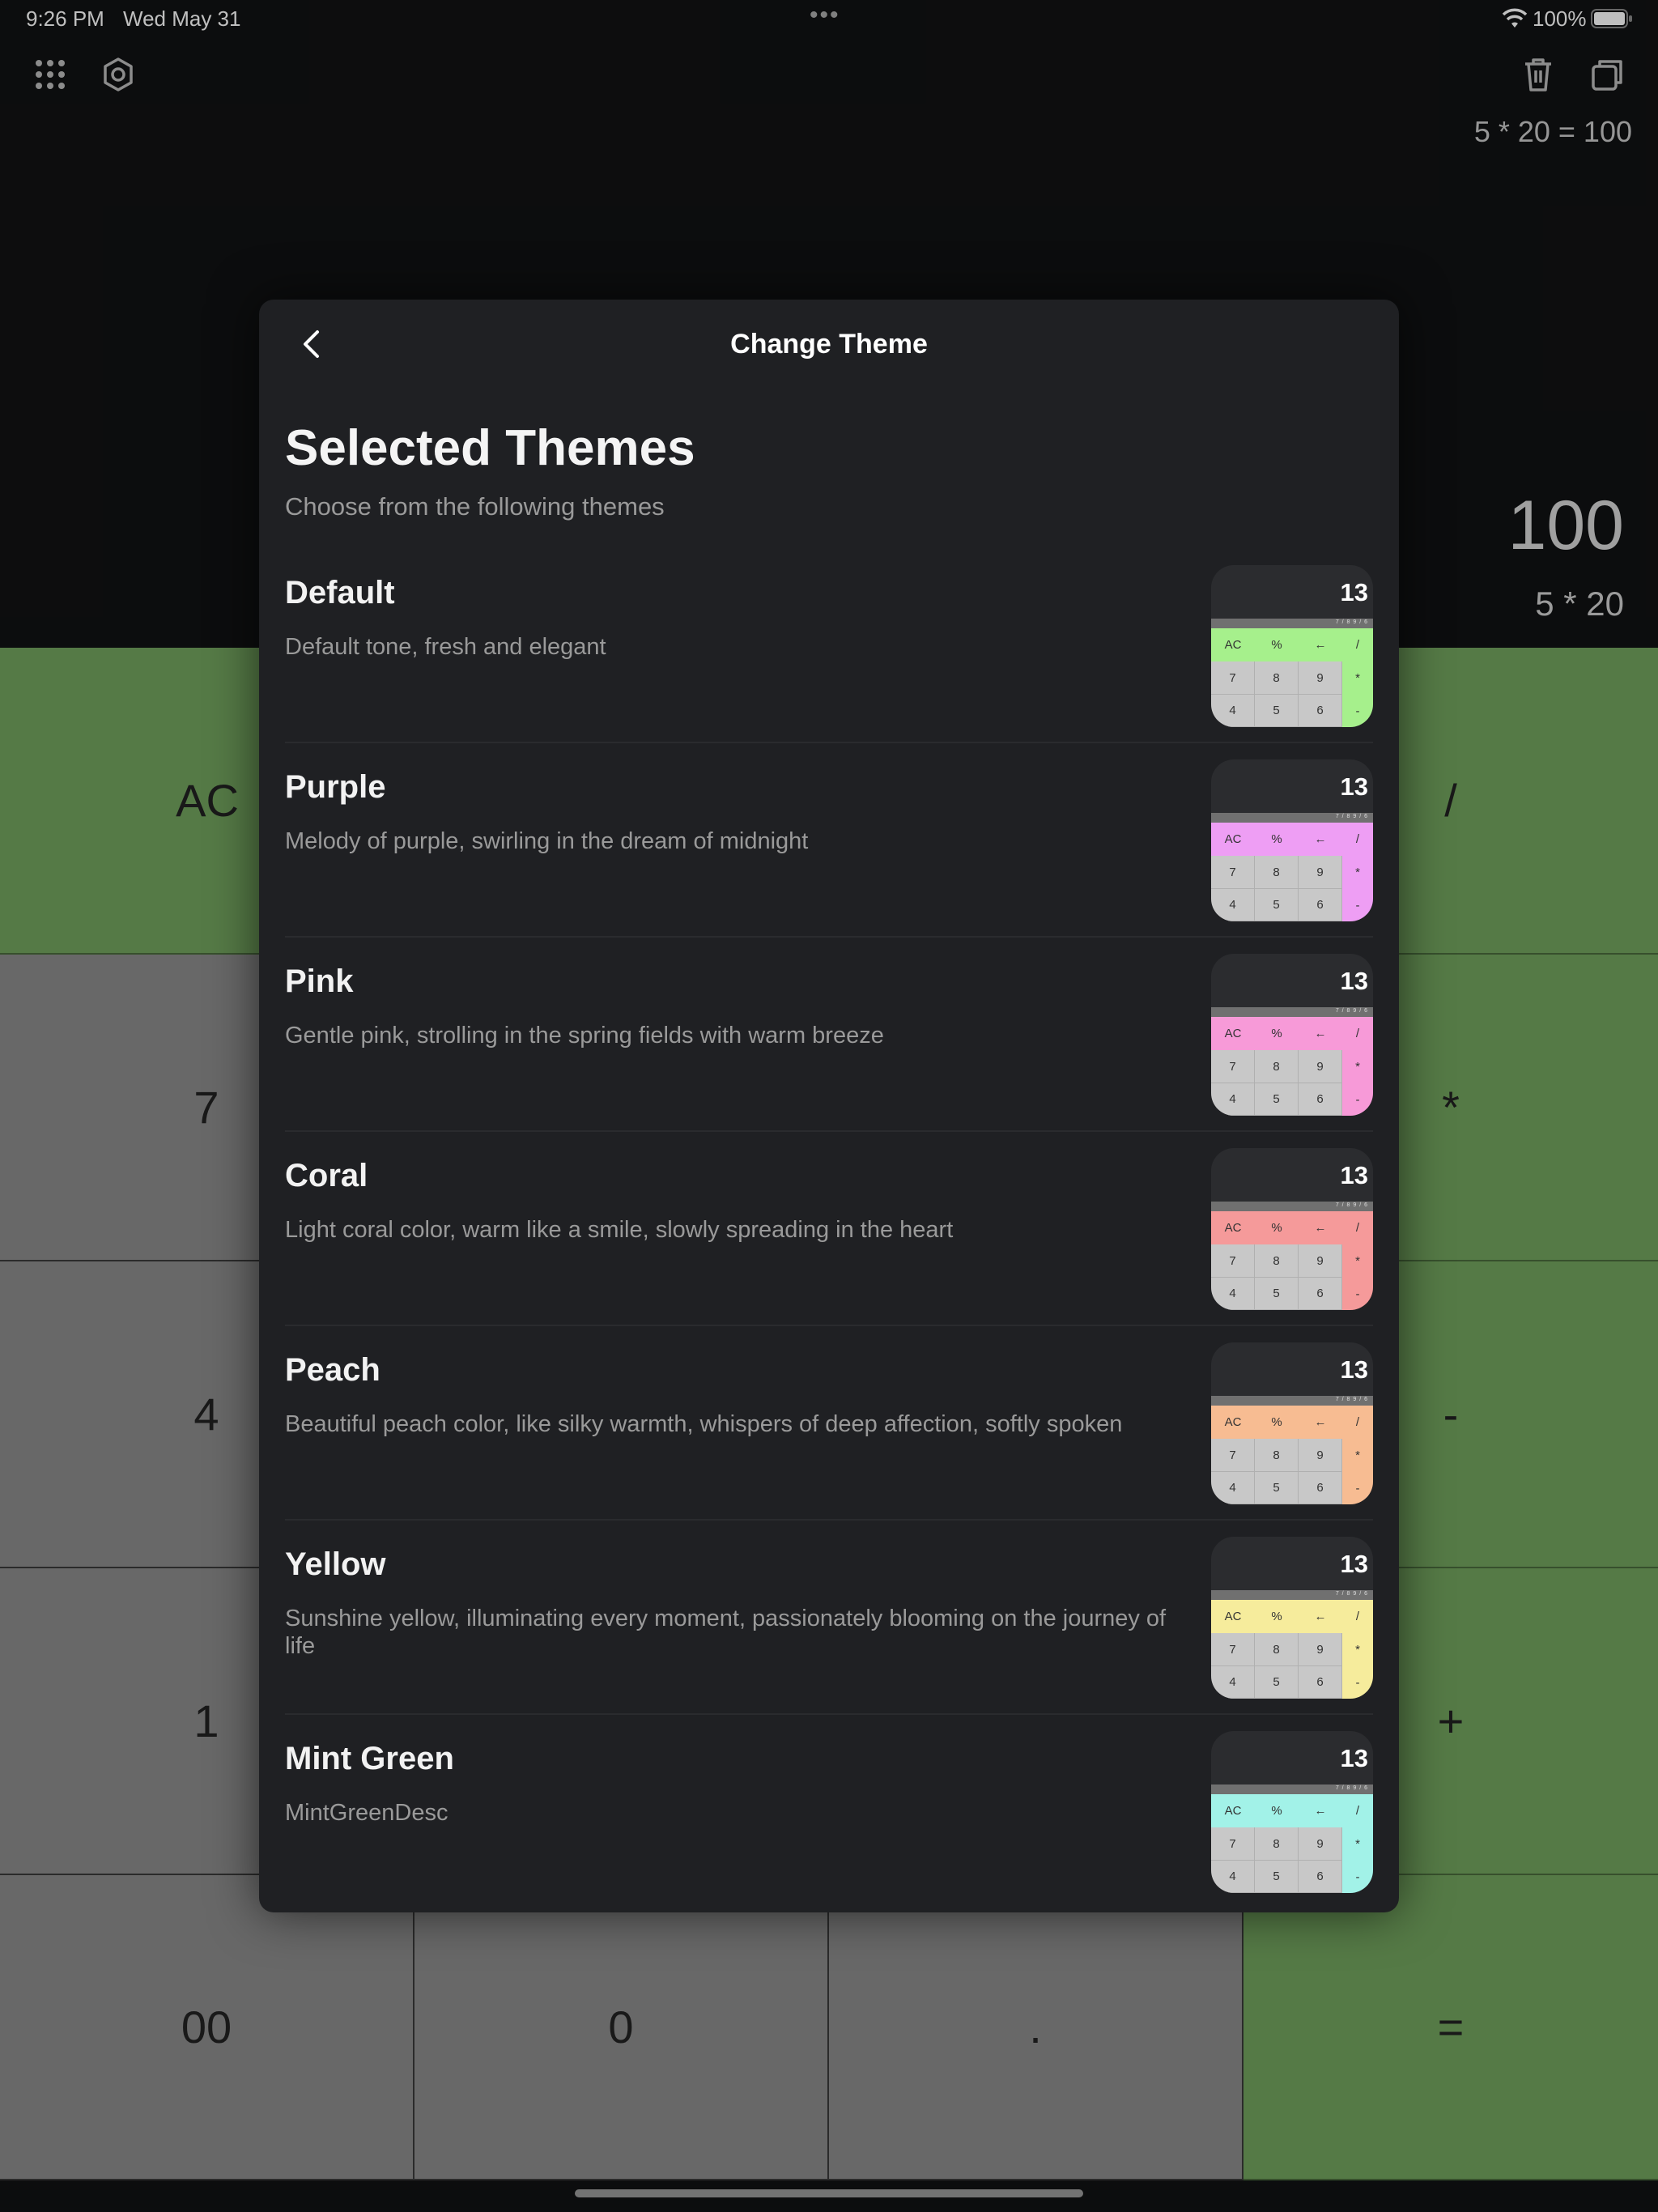 The image size is (1658, 2212). Describe the element at coordinates (335, 1564) in the screenshot. I see `theme-name: Yellow` at that location.